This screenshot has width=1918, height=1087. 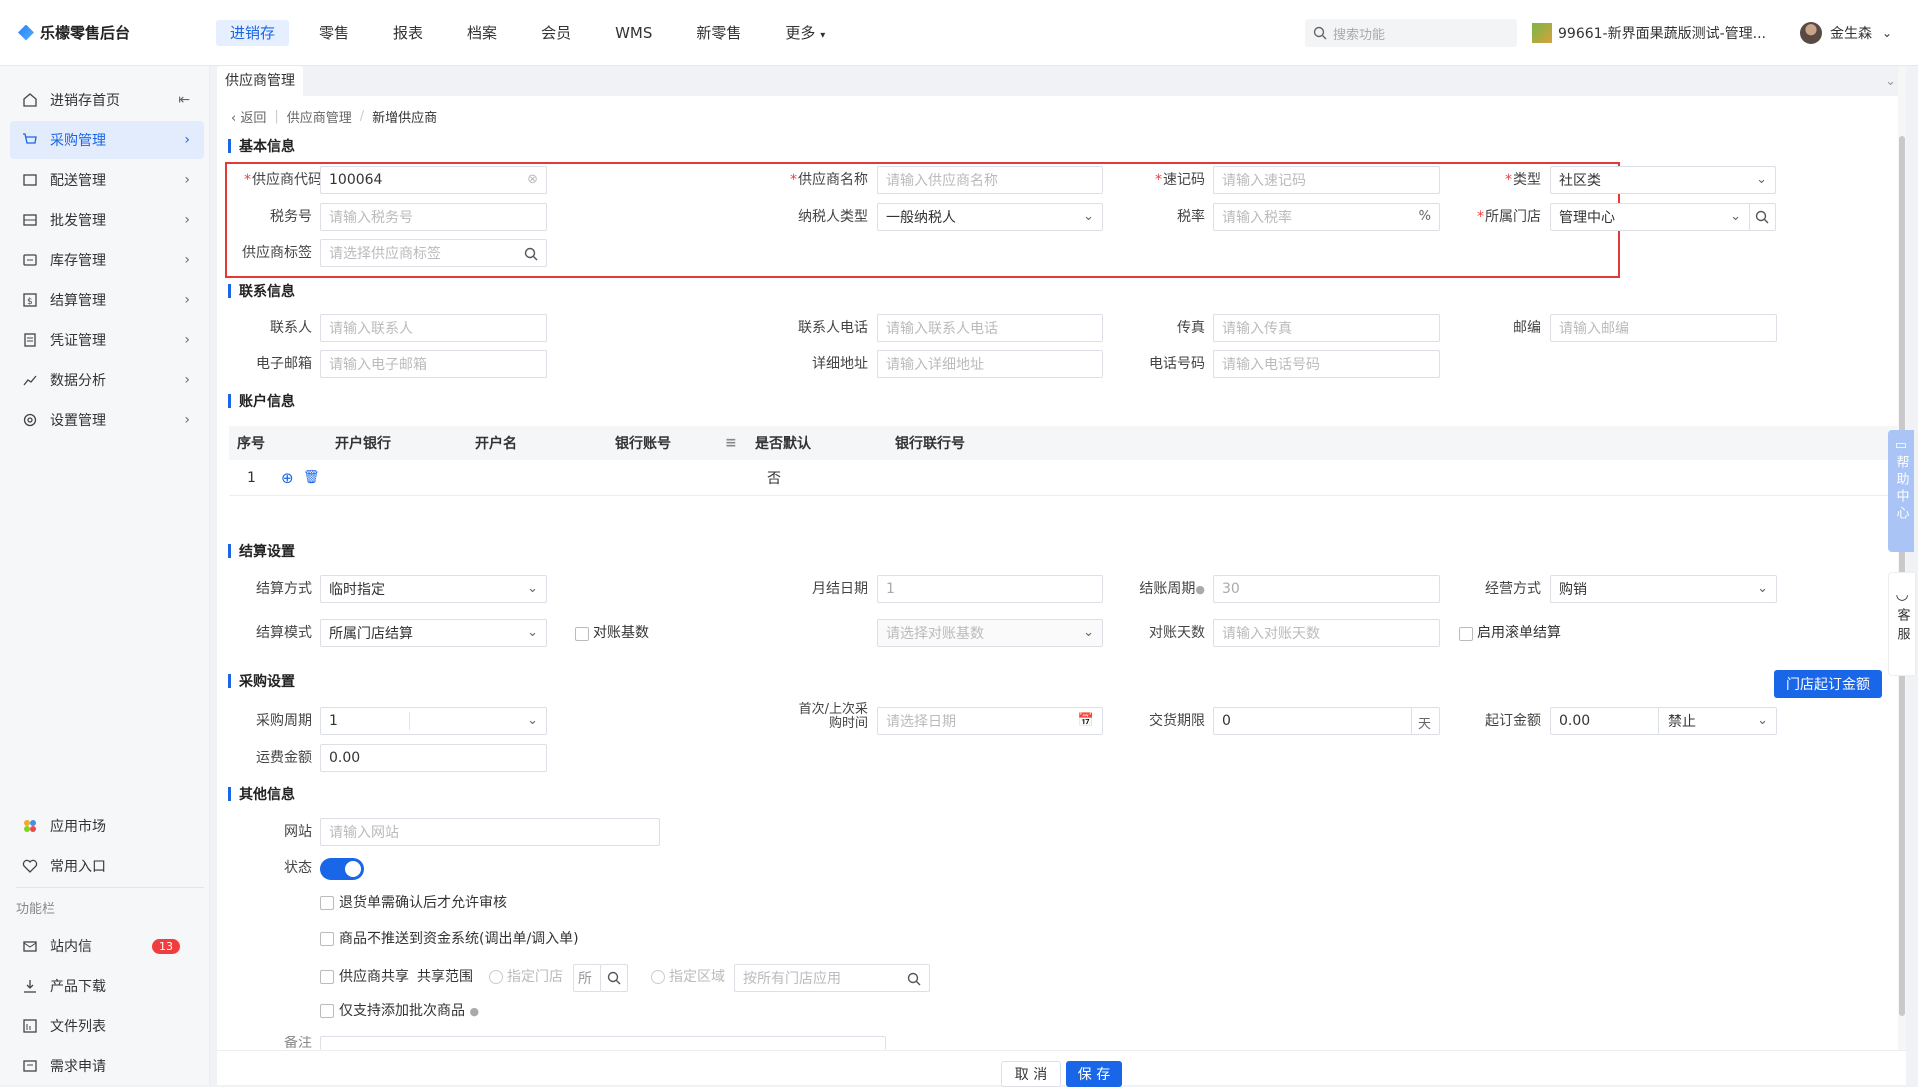 I want to click on sidebar-item-settlement: $ 结算管理 ›, so click(x=107, y=300).